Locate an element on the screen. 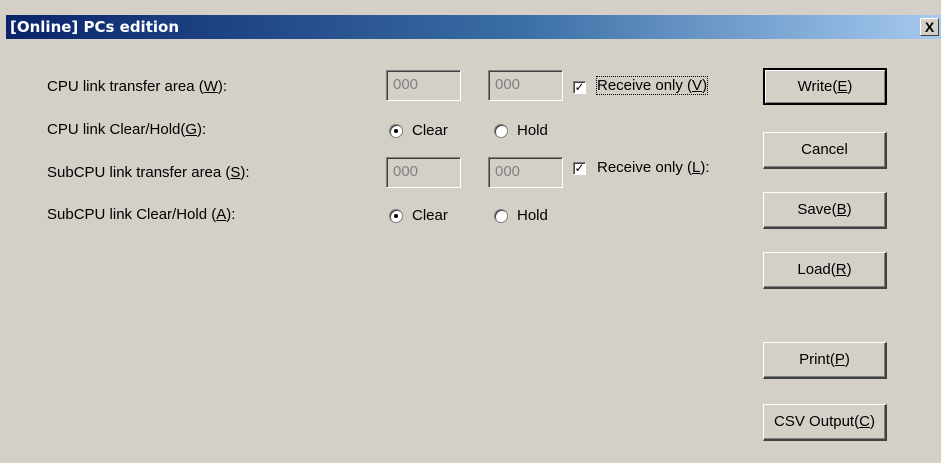 The width and height of the screenshot is (941, 463). save-button: Save(B) is located at coordinates (825, 210).